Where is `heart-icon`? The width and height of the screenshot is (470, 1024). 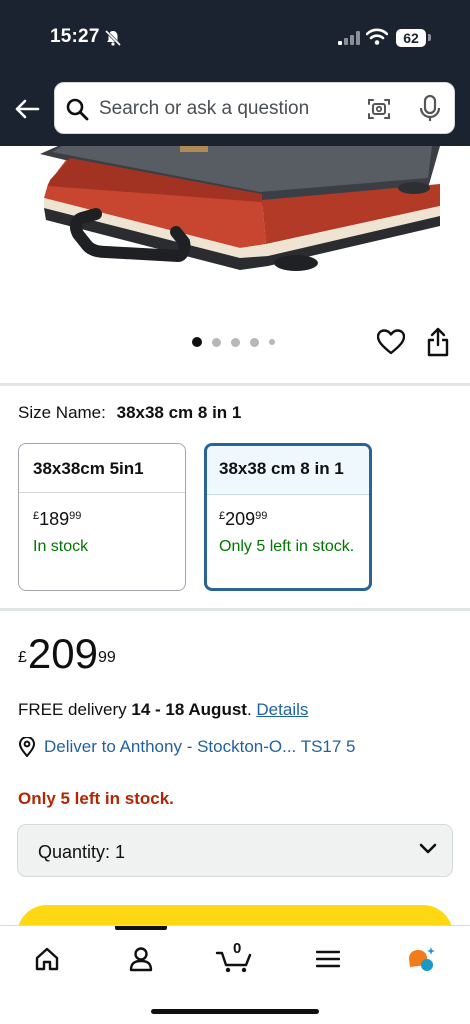 heart-icon is located at coordinates (391, 342).